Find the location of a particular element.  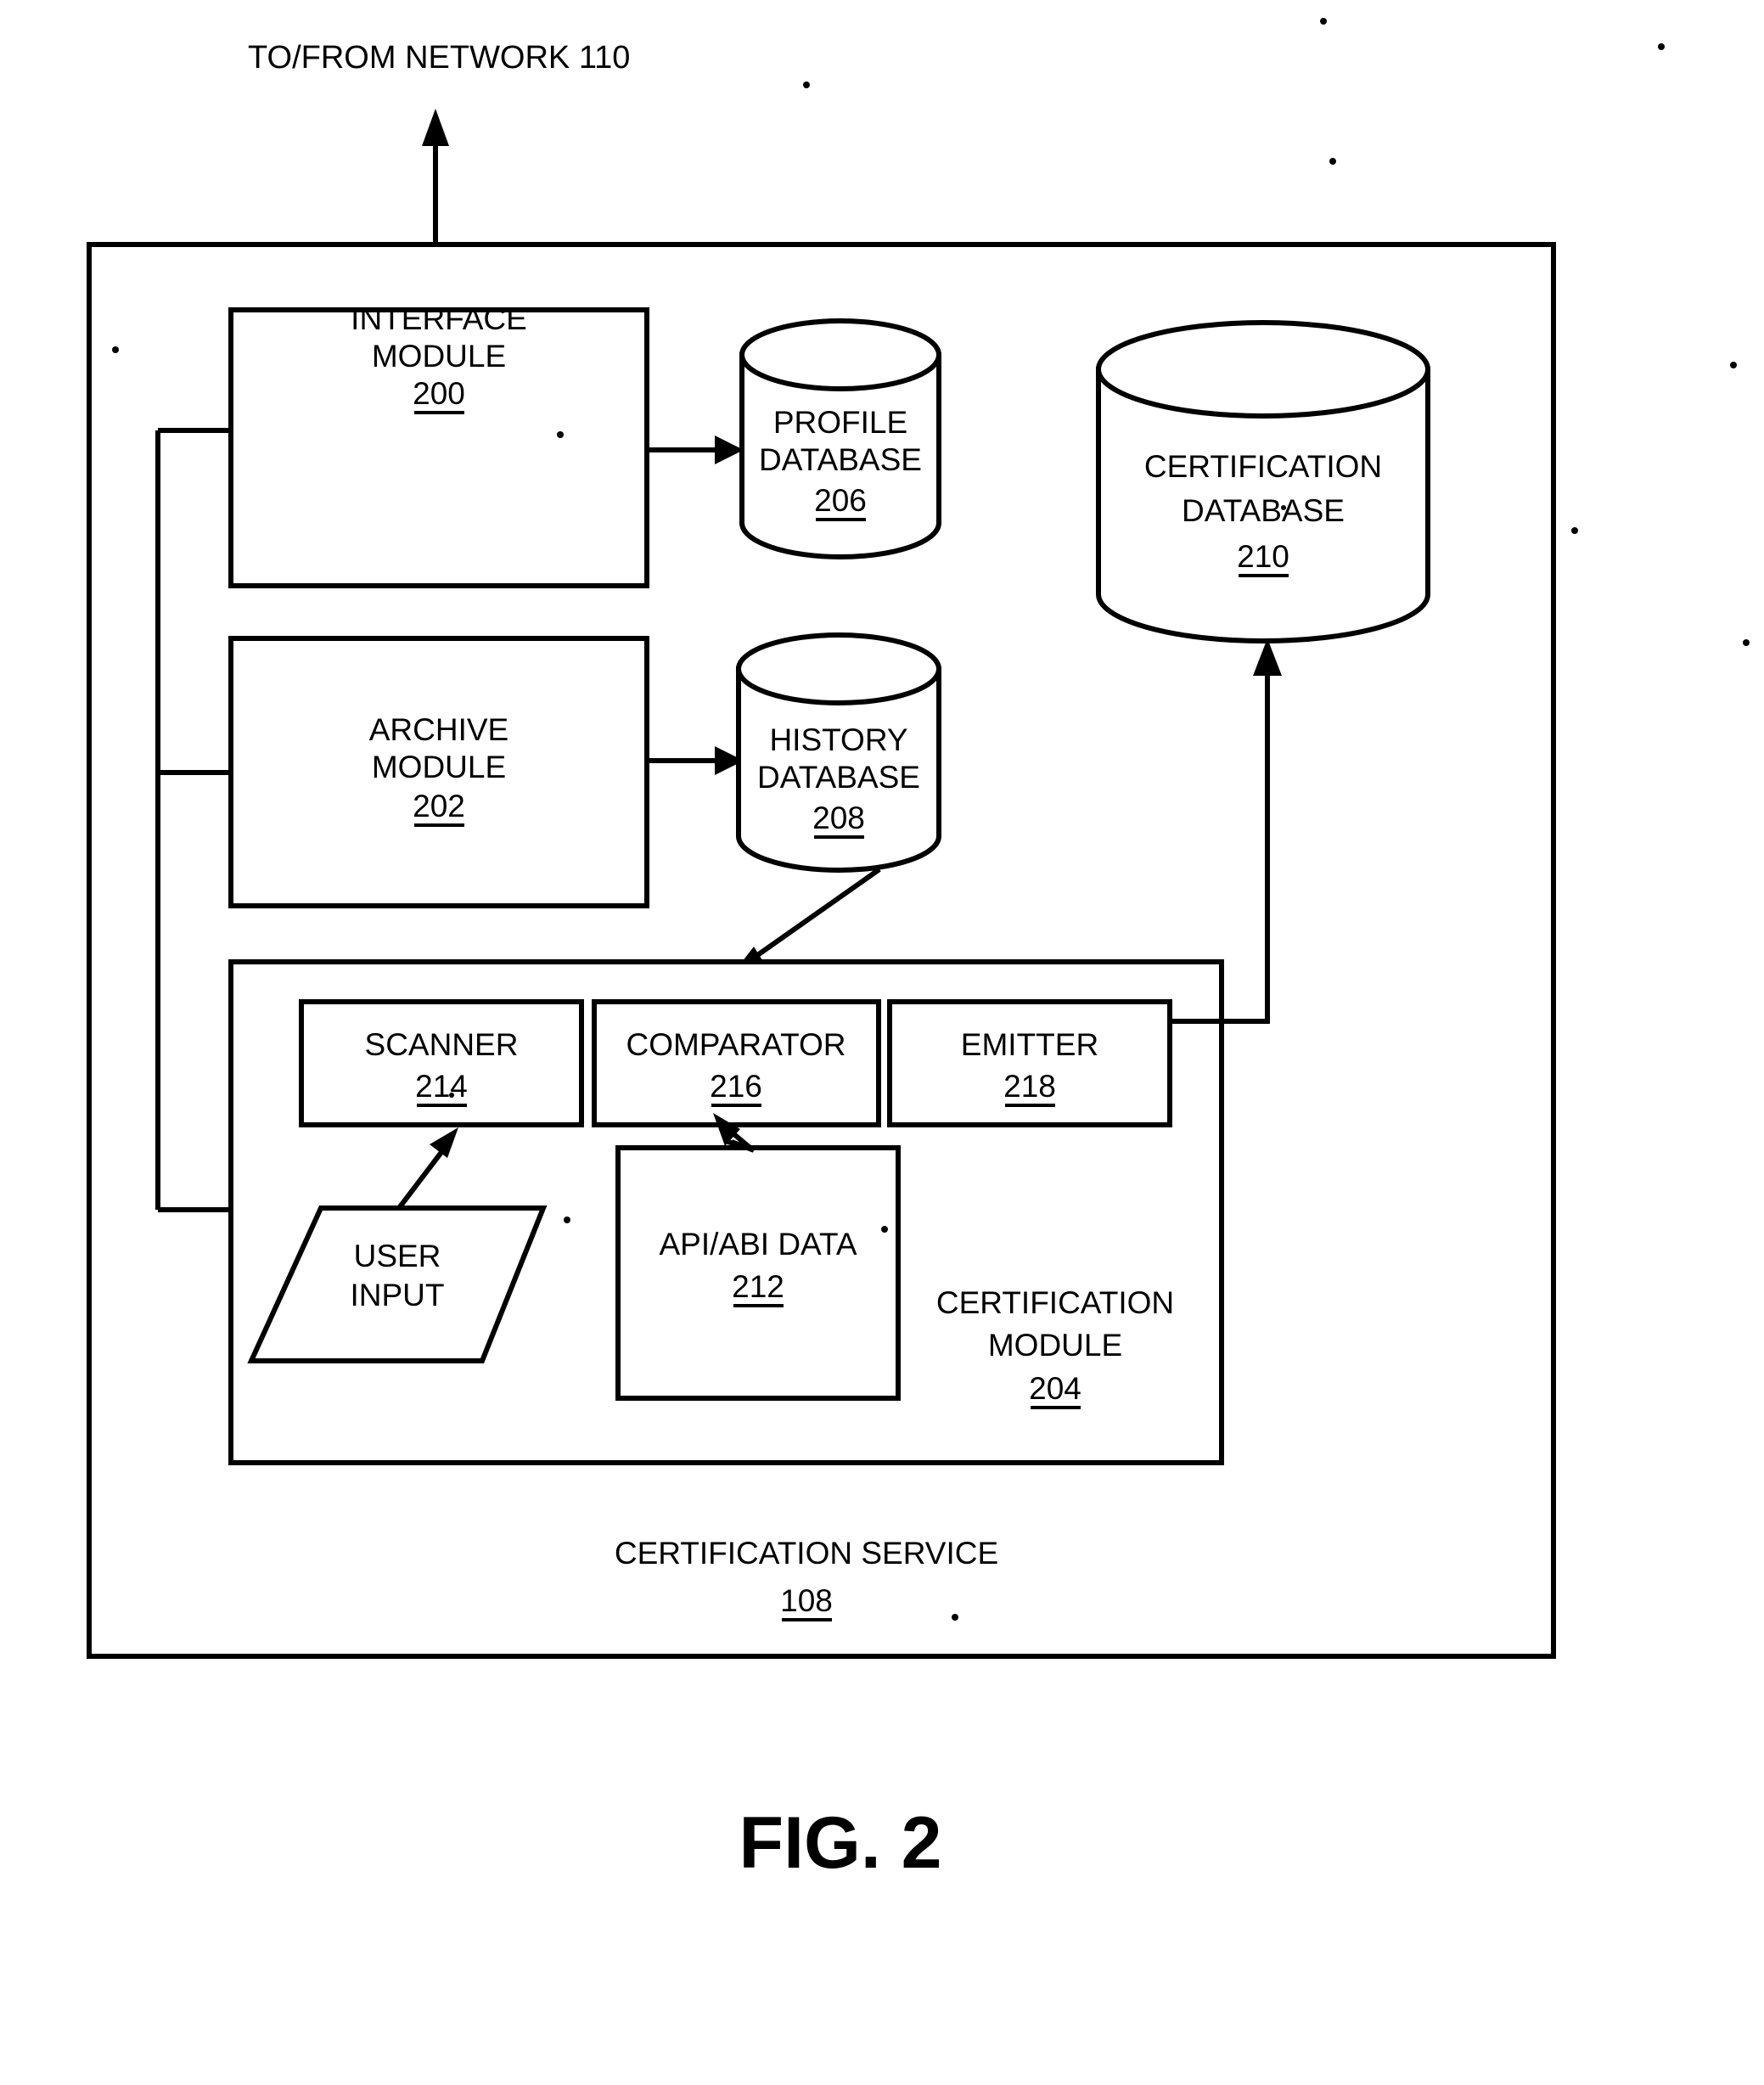

api-abi-data-block: API/ABI DATA 212 is located at coordinates (758, 1273).